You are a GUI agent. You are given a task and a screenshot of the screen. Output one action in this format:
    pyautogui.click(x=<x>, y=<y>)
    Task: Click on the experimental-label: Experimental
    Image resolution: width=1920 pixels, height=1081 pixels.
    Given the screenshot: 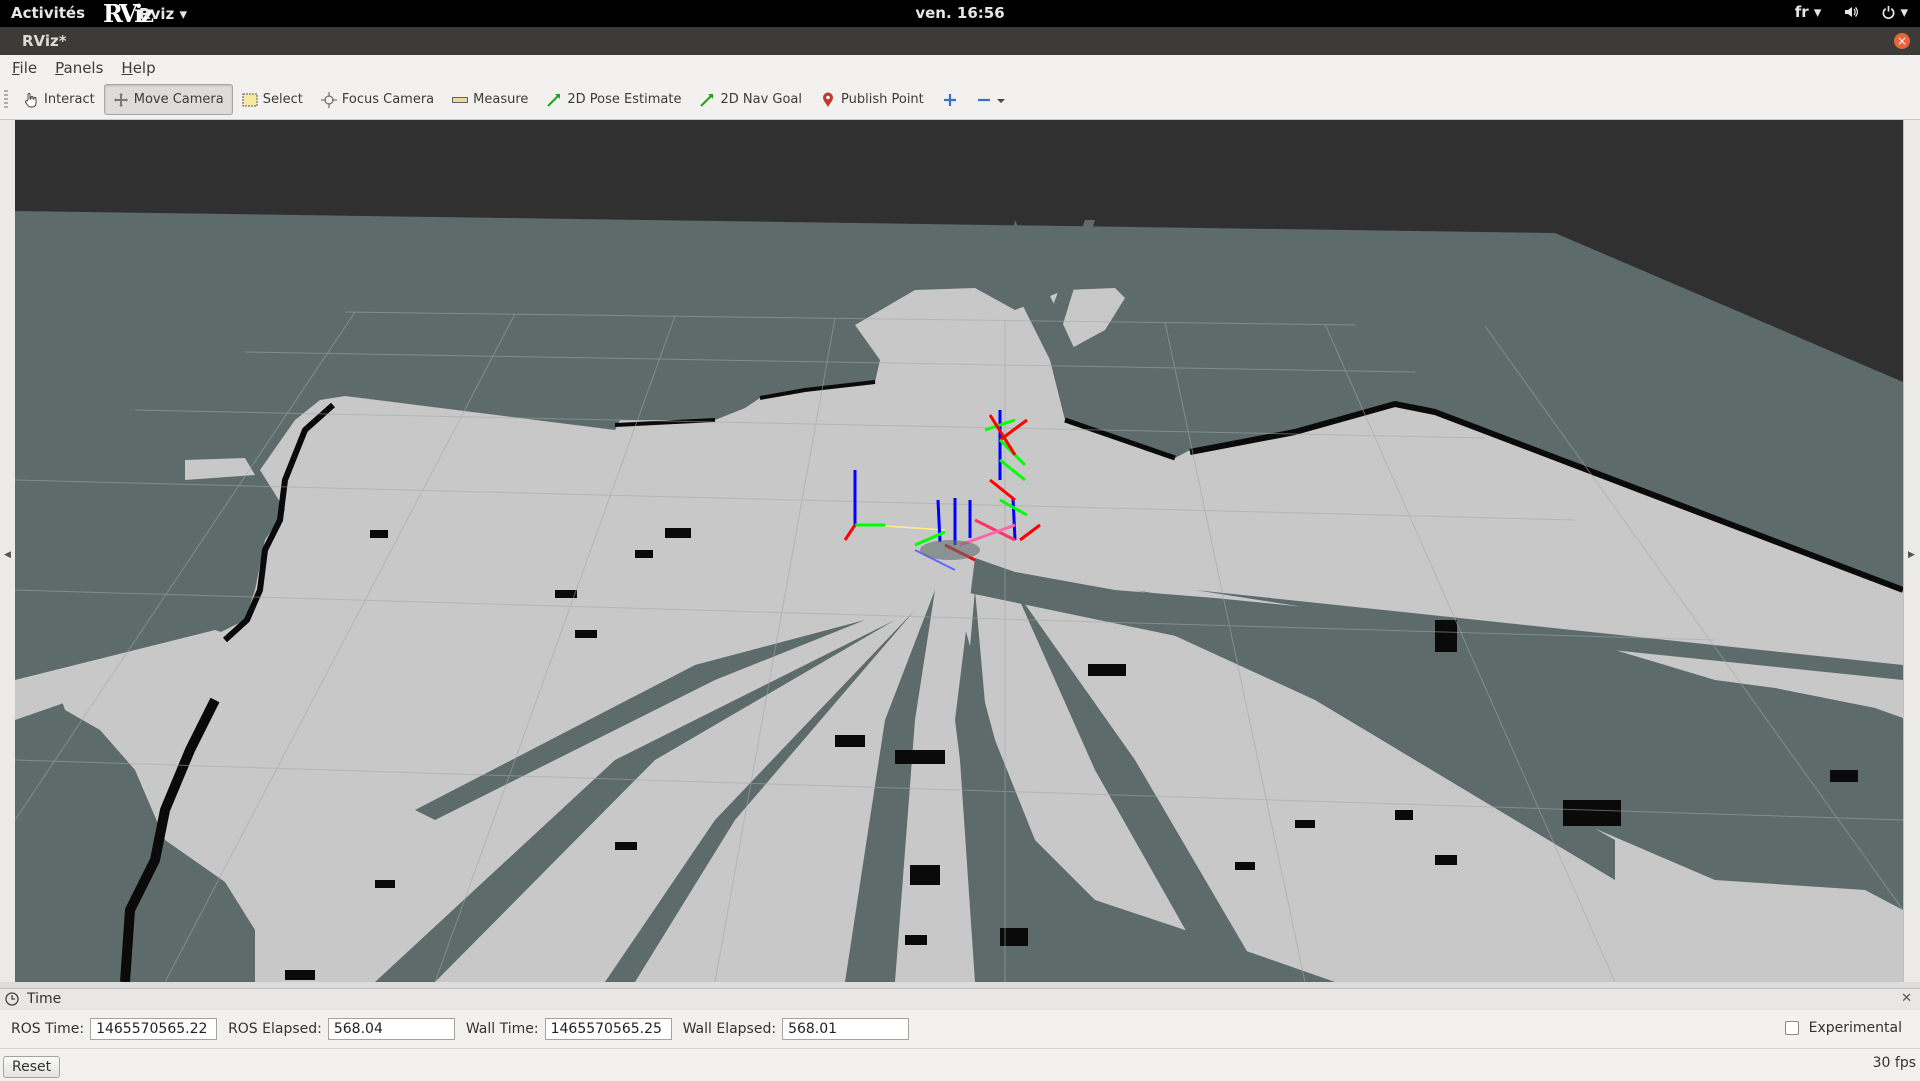 What is the action you would take?
    pyautogui.click(x=1855, y=1028)
    